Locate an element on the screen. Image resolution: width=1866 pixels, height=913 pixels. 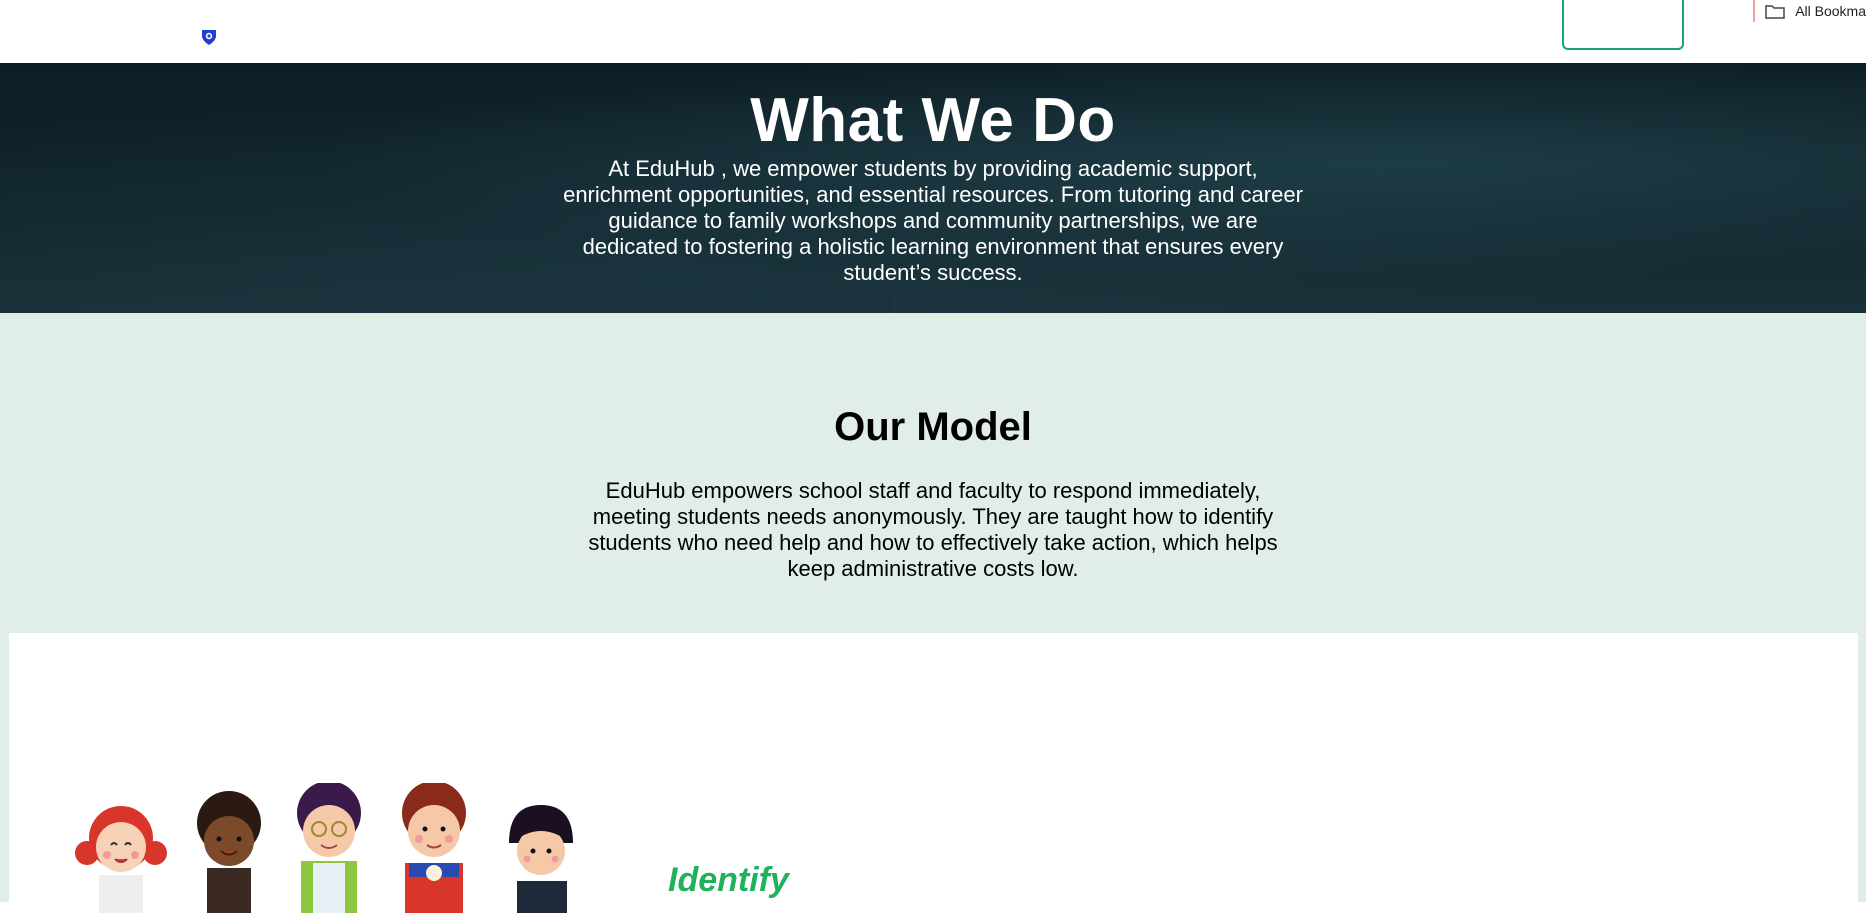
students-illustration is located at coordinates (324, 848).